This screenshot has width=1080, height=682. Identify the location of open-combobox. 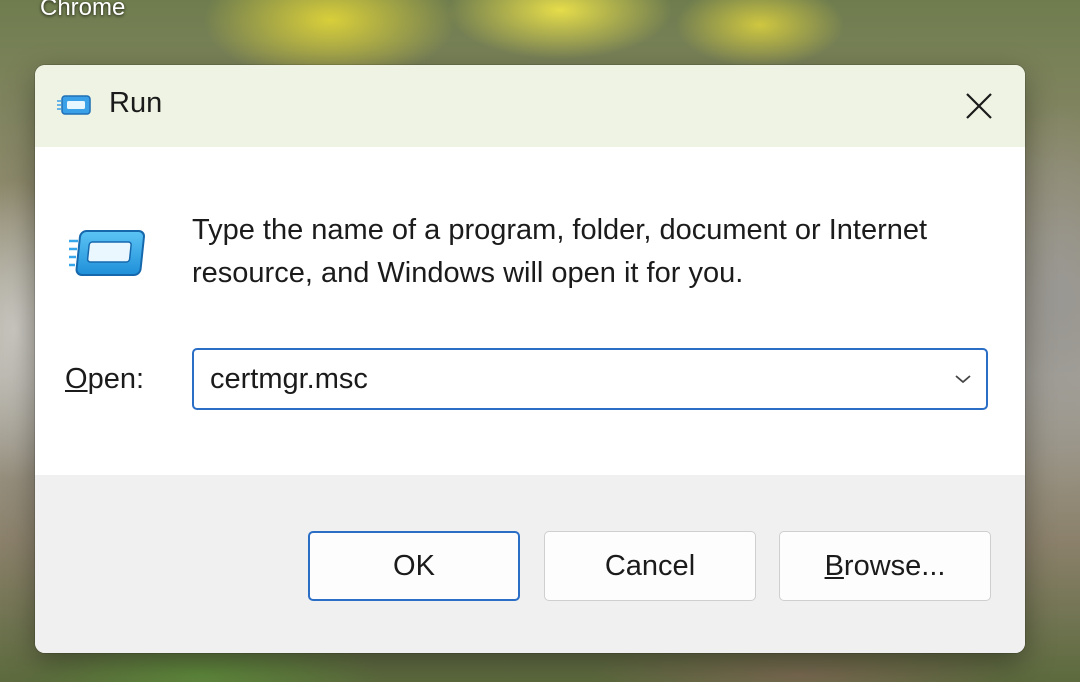
(590, 379).